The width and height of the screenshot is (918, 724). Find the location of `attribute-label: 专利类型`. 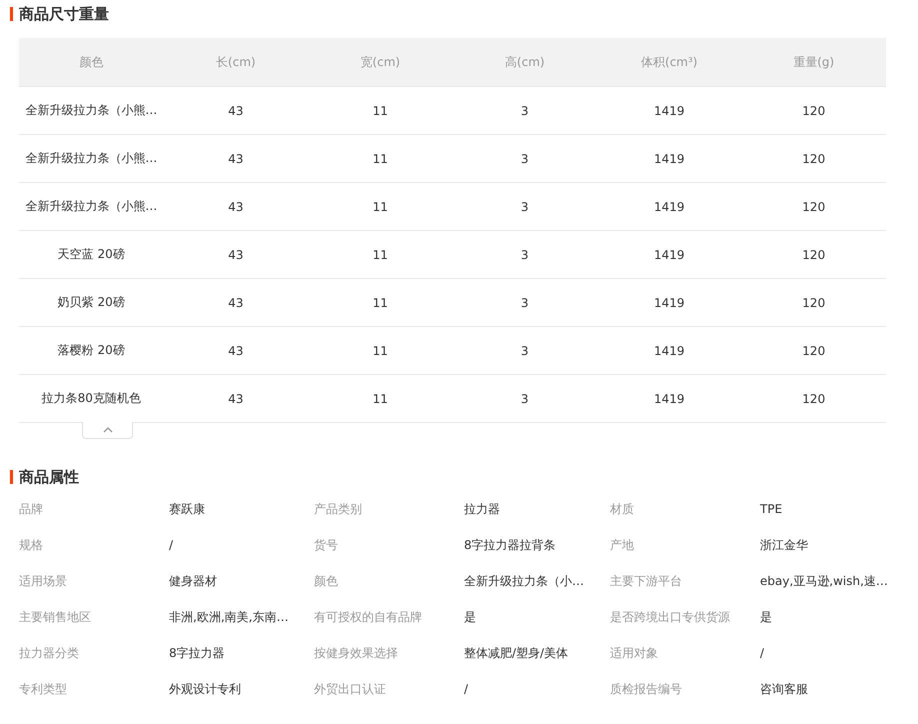

attribute-label: 专利类型 is located at coordinates (43, 689).